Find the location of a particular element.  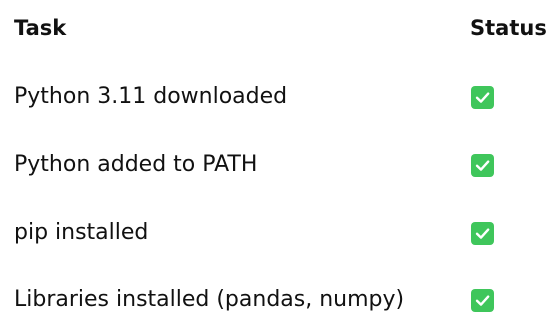

header-status: Status is located at coordinates (508, 28).